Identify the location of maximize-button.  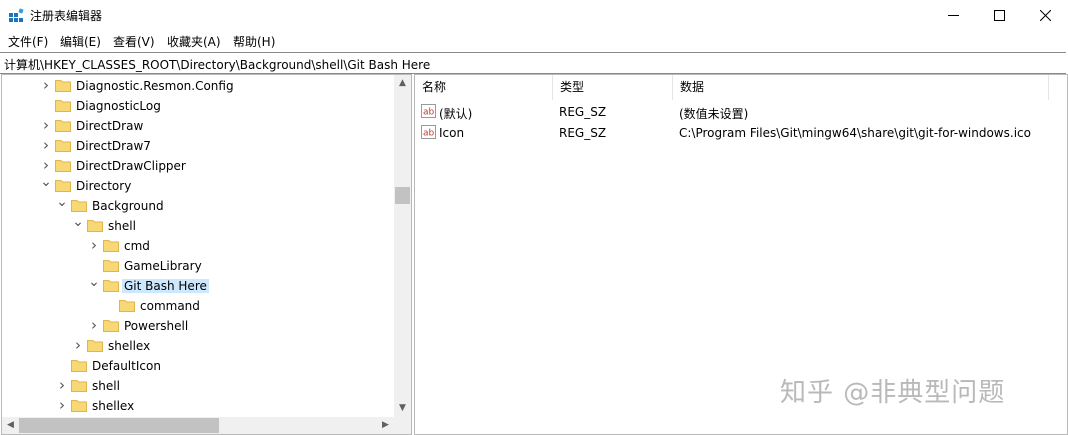
(999, 15).